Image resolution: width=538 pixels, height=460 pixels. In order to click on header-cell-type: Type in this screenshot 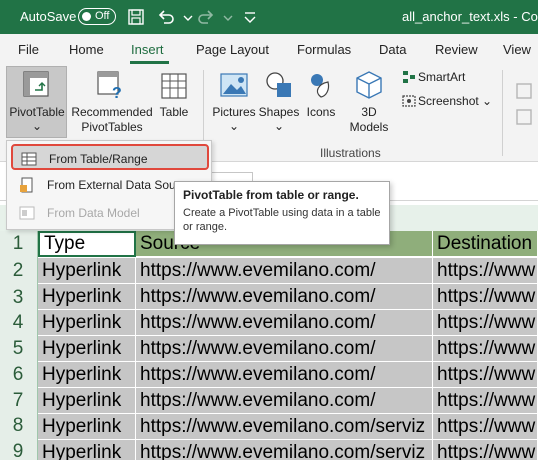, I will do `click(87, 244)`.